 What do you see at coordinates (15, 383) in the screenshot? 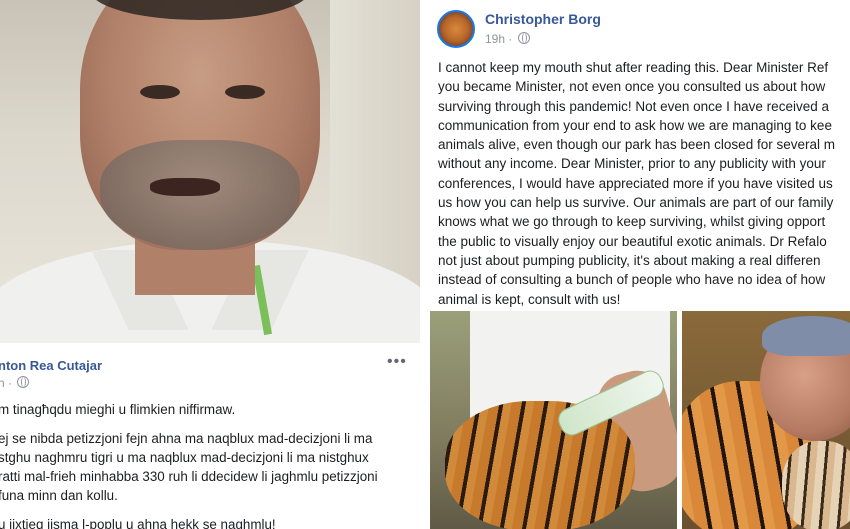
I see `post-meta: h ·` at bounding box center [15, 383].